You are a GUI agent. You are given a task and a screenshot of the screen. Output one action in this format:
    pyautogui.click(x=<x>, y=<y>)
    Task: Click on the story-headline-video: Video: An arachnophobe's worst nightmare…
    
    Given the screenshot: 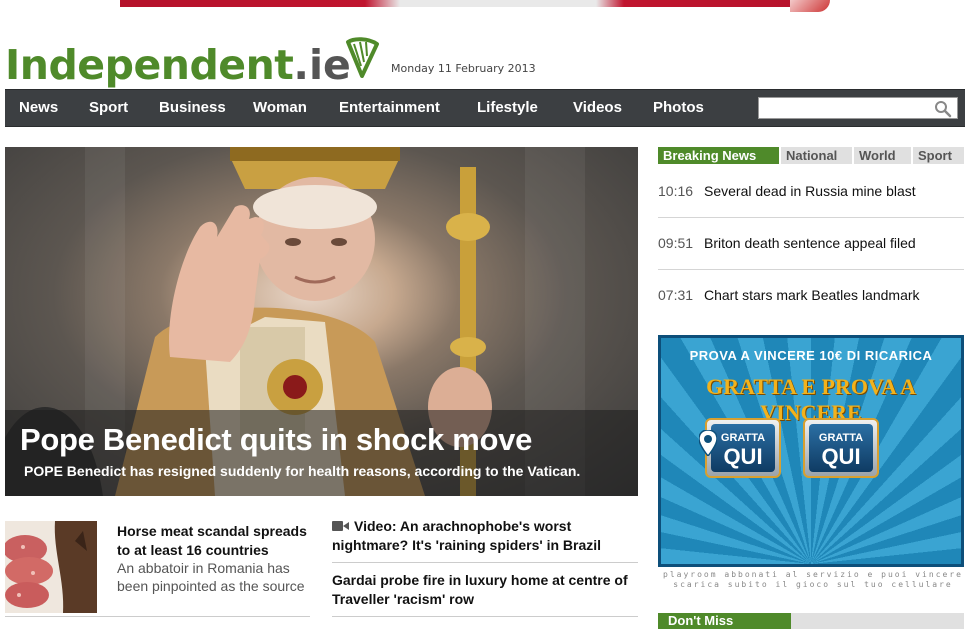 What is the action you would take?
    pyautogui.click(x=485, y=536)
    